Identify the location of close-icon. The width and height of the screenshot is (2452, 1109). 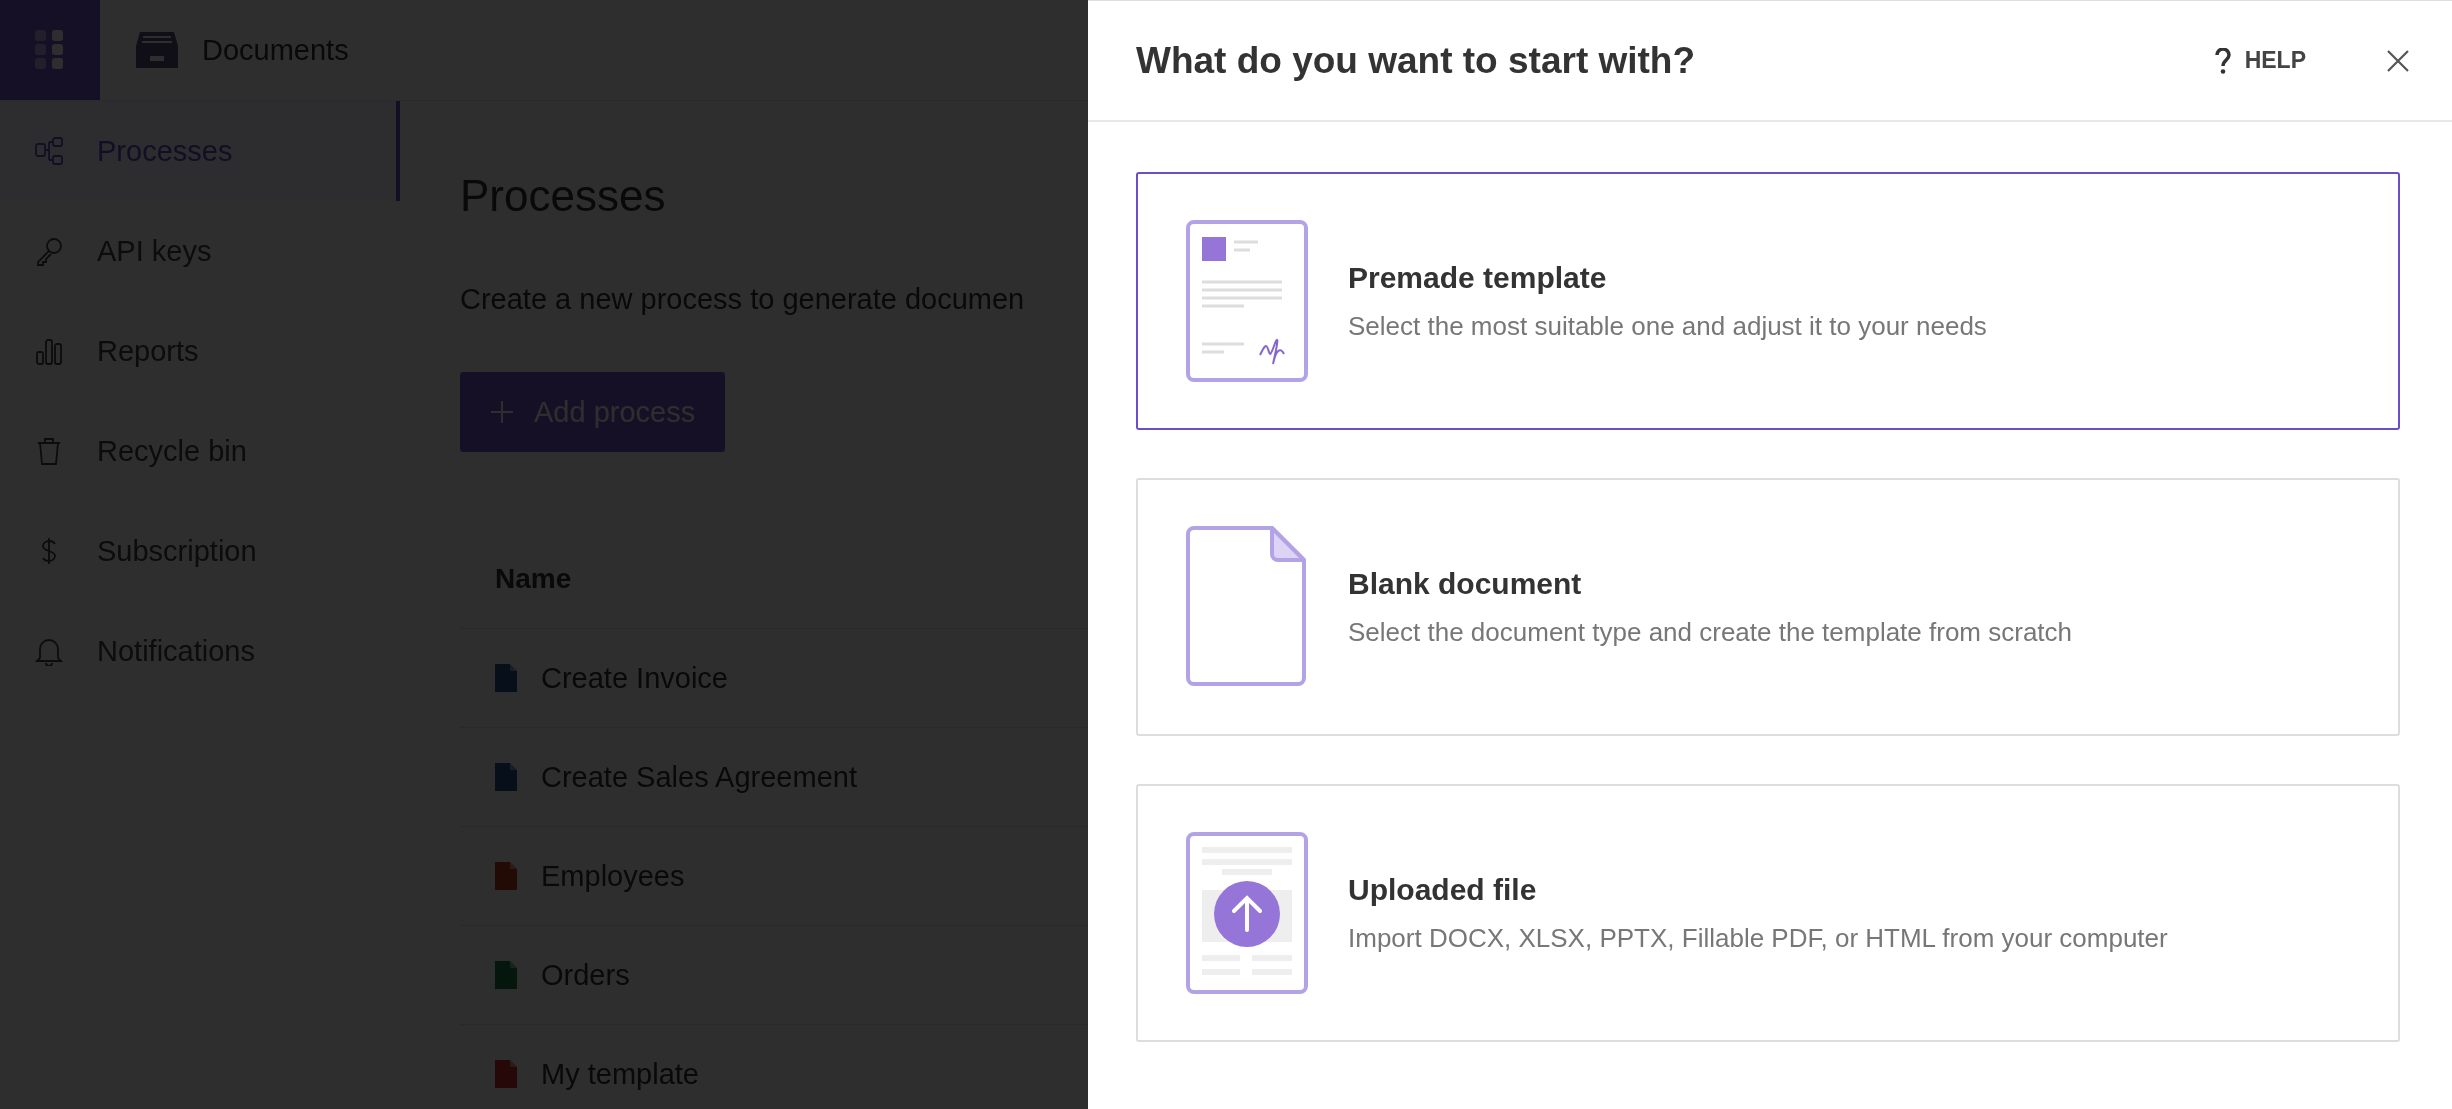
(2398, 60).